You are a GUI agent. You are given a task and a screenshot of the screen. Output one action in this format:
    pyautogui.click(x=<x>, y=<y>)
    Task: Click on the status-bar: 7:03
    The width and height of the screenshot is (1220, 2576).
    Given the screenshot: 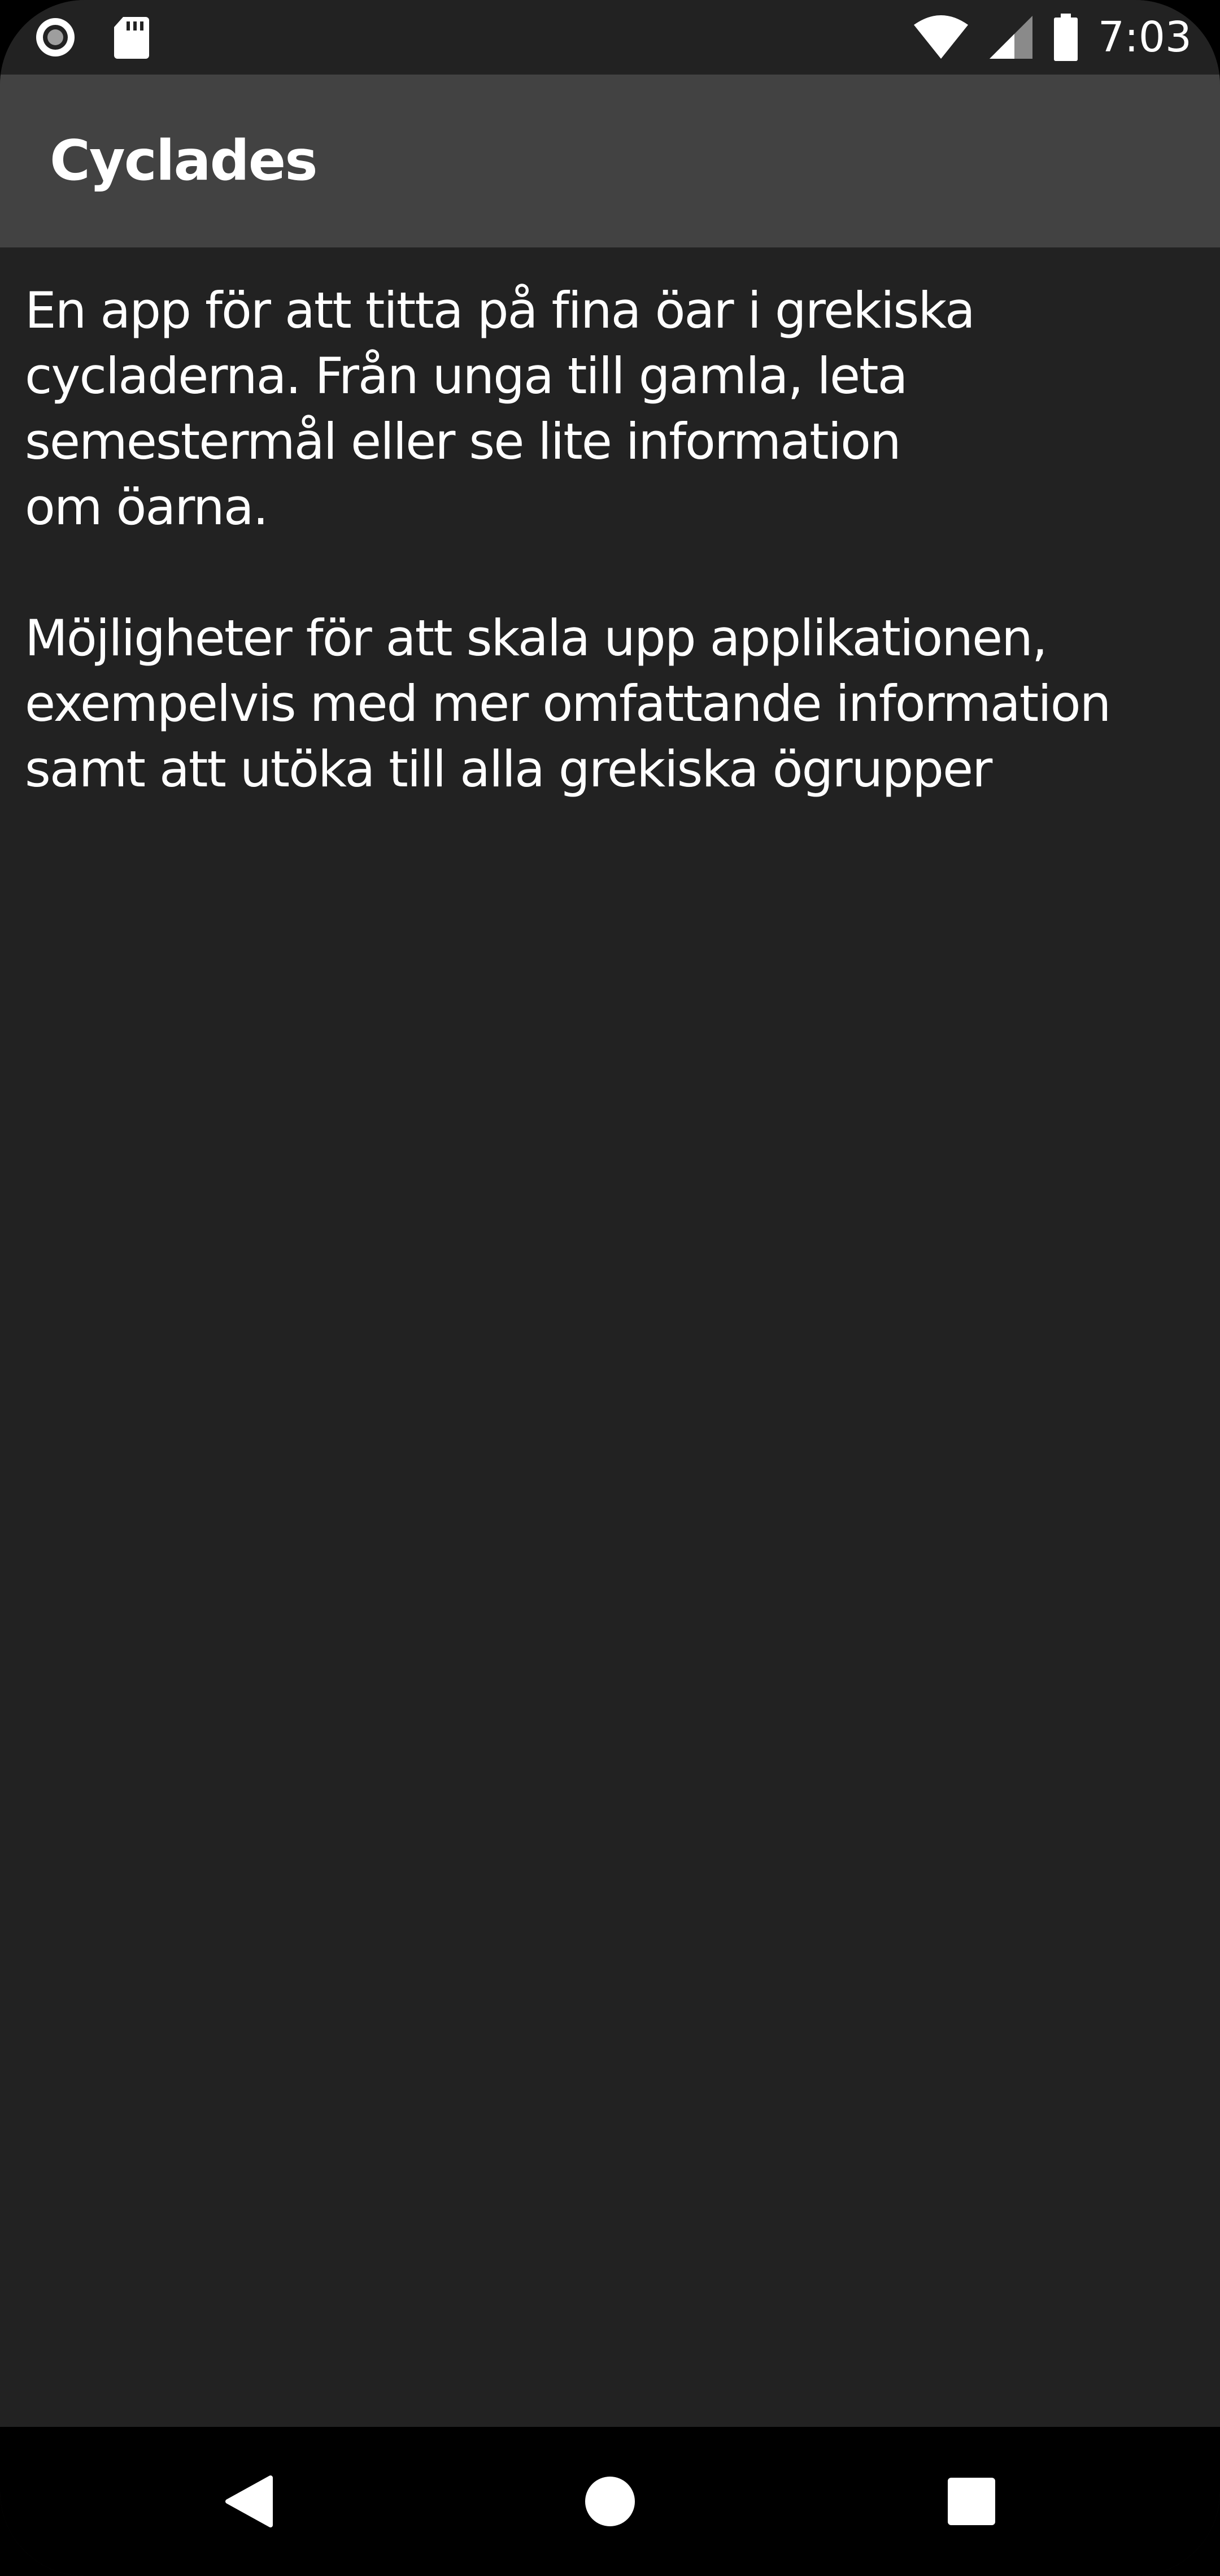 What is the action you would take?
    pyautogui.click(x=610, y=37)
    